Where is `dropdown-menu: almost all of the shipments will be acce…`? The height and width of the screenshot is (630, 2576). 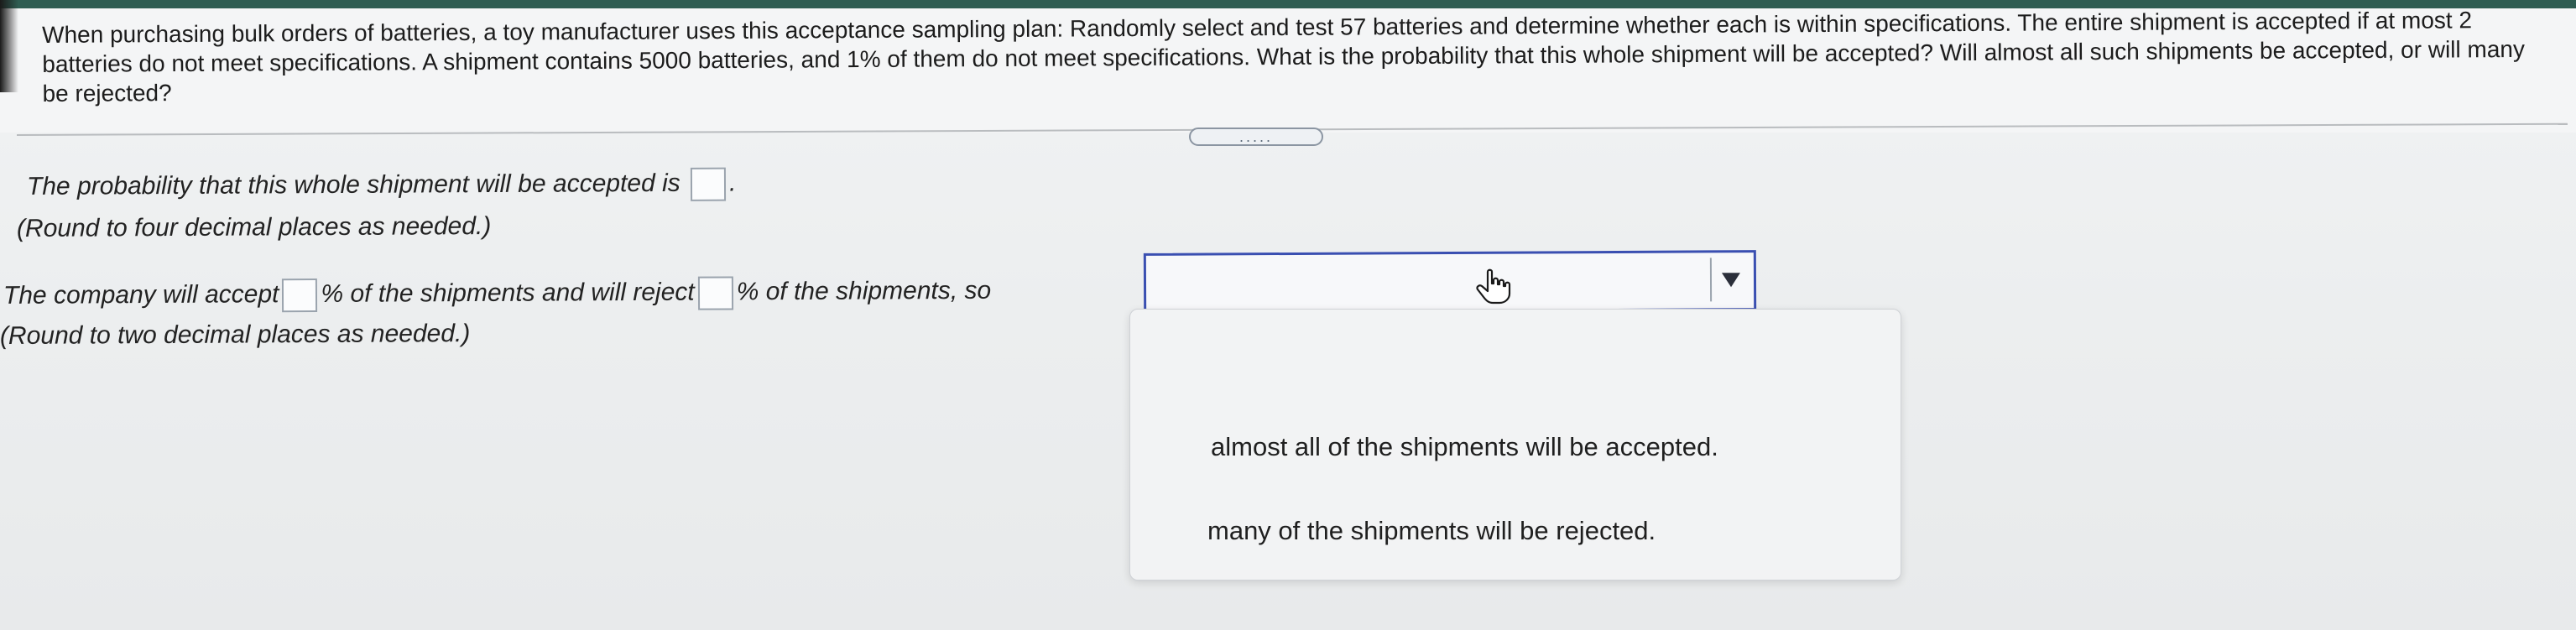 dropdown-menu: almost all of the shipments will be acce… is located at coordinates (1515, 445).